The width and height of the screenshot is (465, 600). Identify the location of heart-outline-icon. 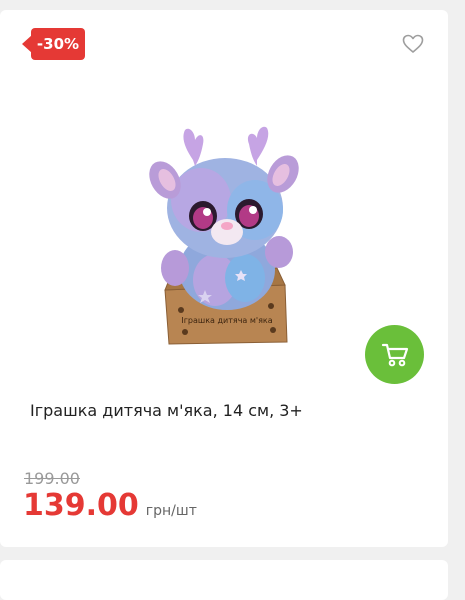
(413, 43).